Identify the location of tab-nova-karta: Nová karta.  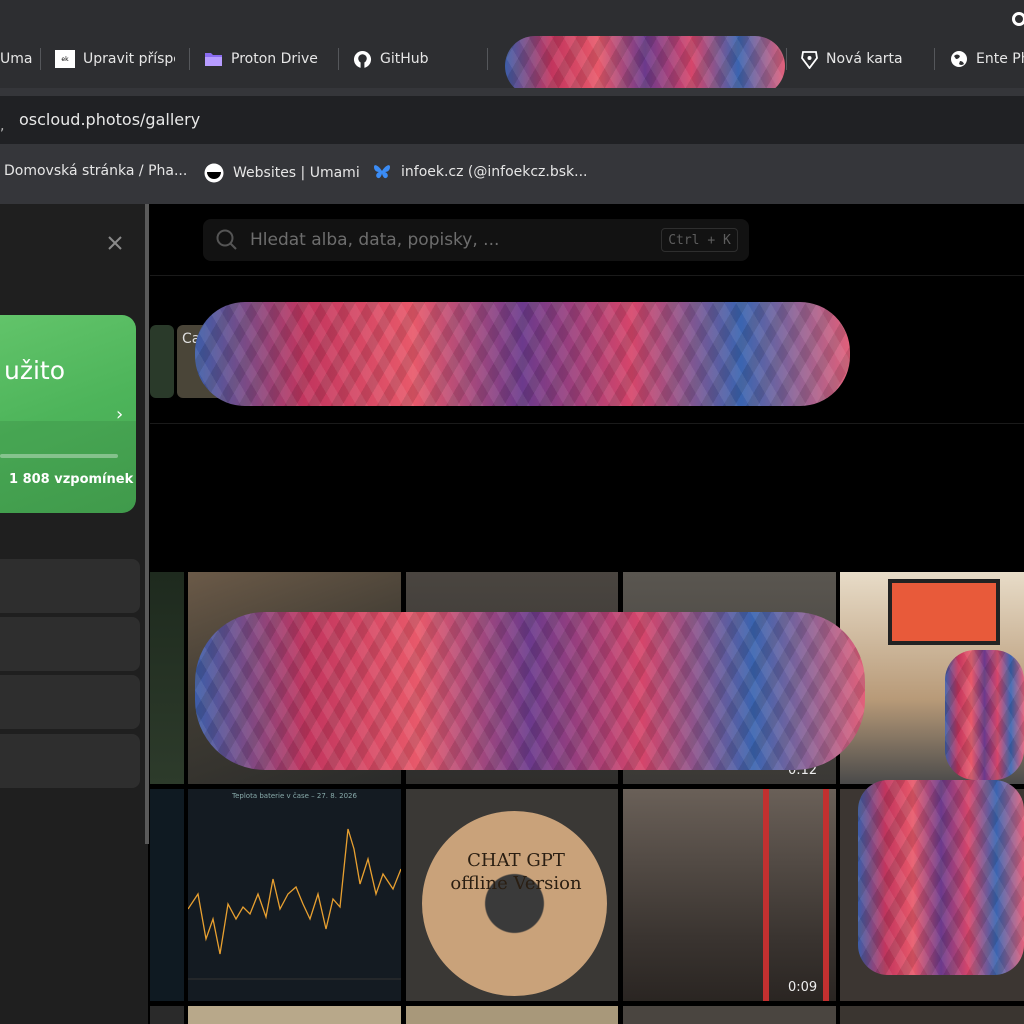
(861, 59).